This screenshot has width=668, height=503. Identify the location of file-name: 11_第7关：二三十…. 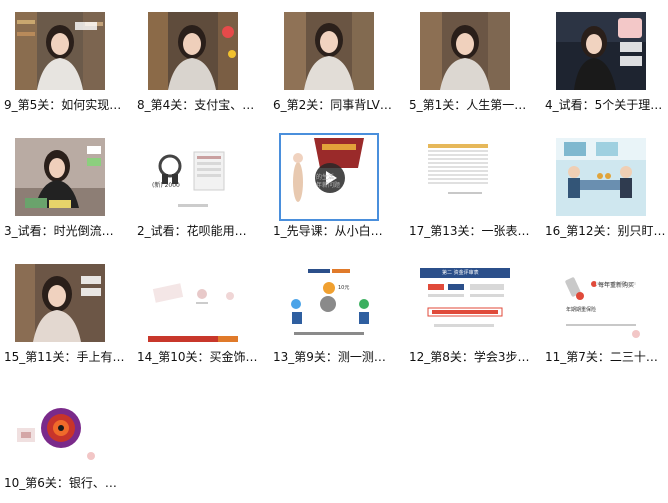
(601, 357).